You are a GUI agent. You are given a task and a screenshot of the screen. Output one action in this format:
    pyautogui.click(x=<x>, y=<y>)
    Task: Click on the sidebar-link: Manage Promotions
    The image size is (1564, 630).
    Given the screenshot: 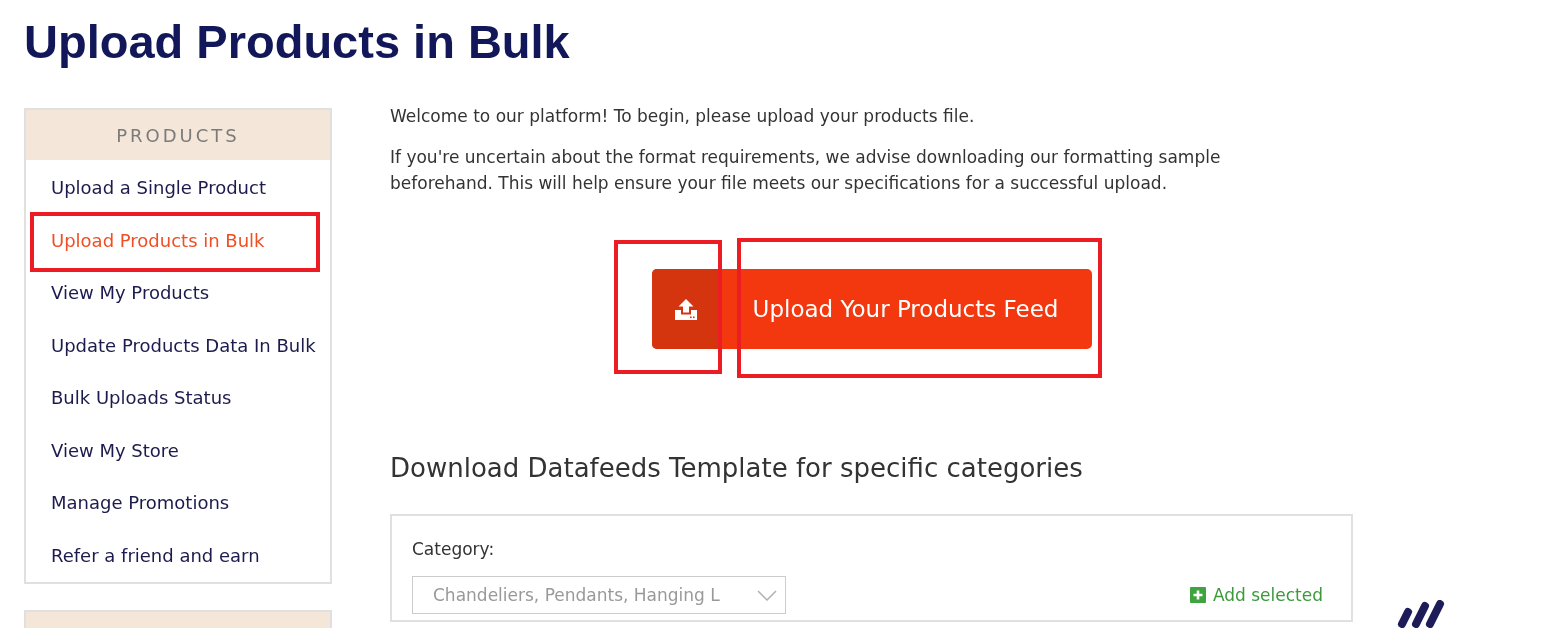 What is the action you would take?
    pyautogui.click(x=178, y=503)
    